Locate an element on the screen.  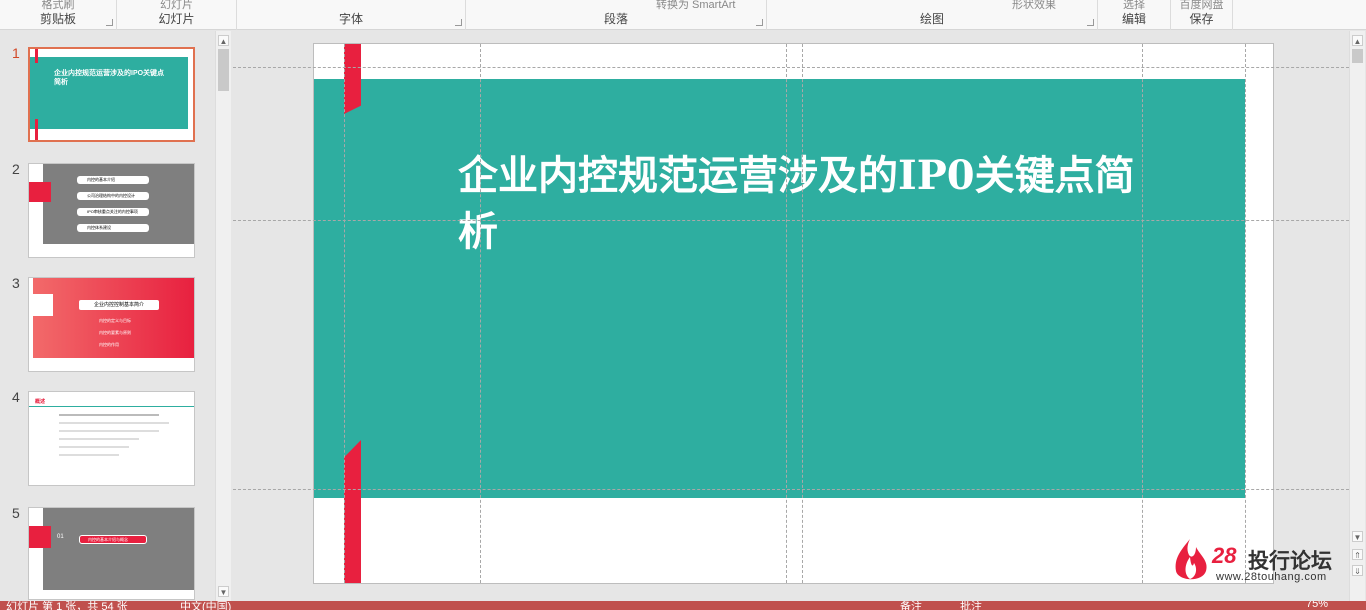
slide-count-status: 幻灯片 第 1 张，共 54 张 is located at coordinates (67, 605).